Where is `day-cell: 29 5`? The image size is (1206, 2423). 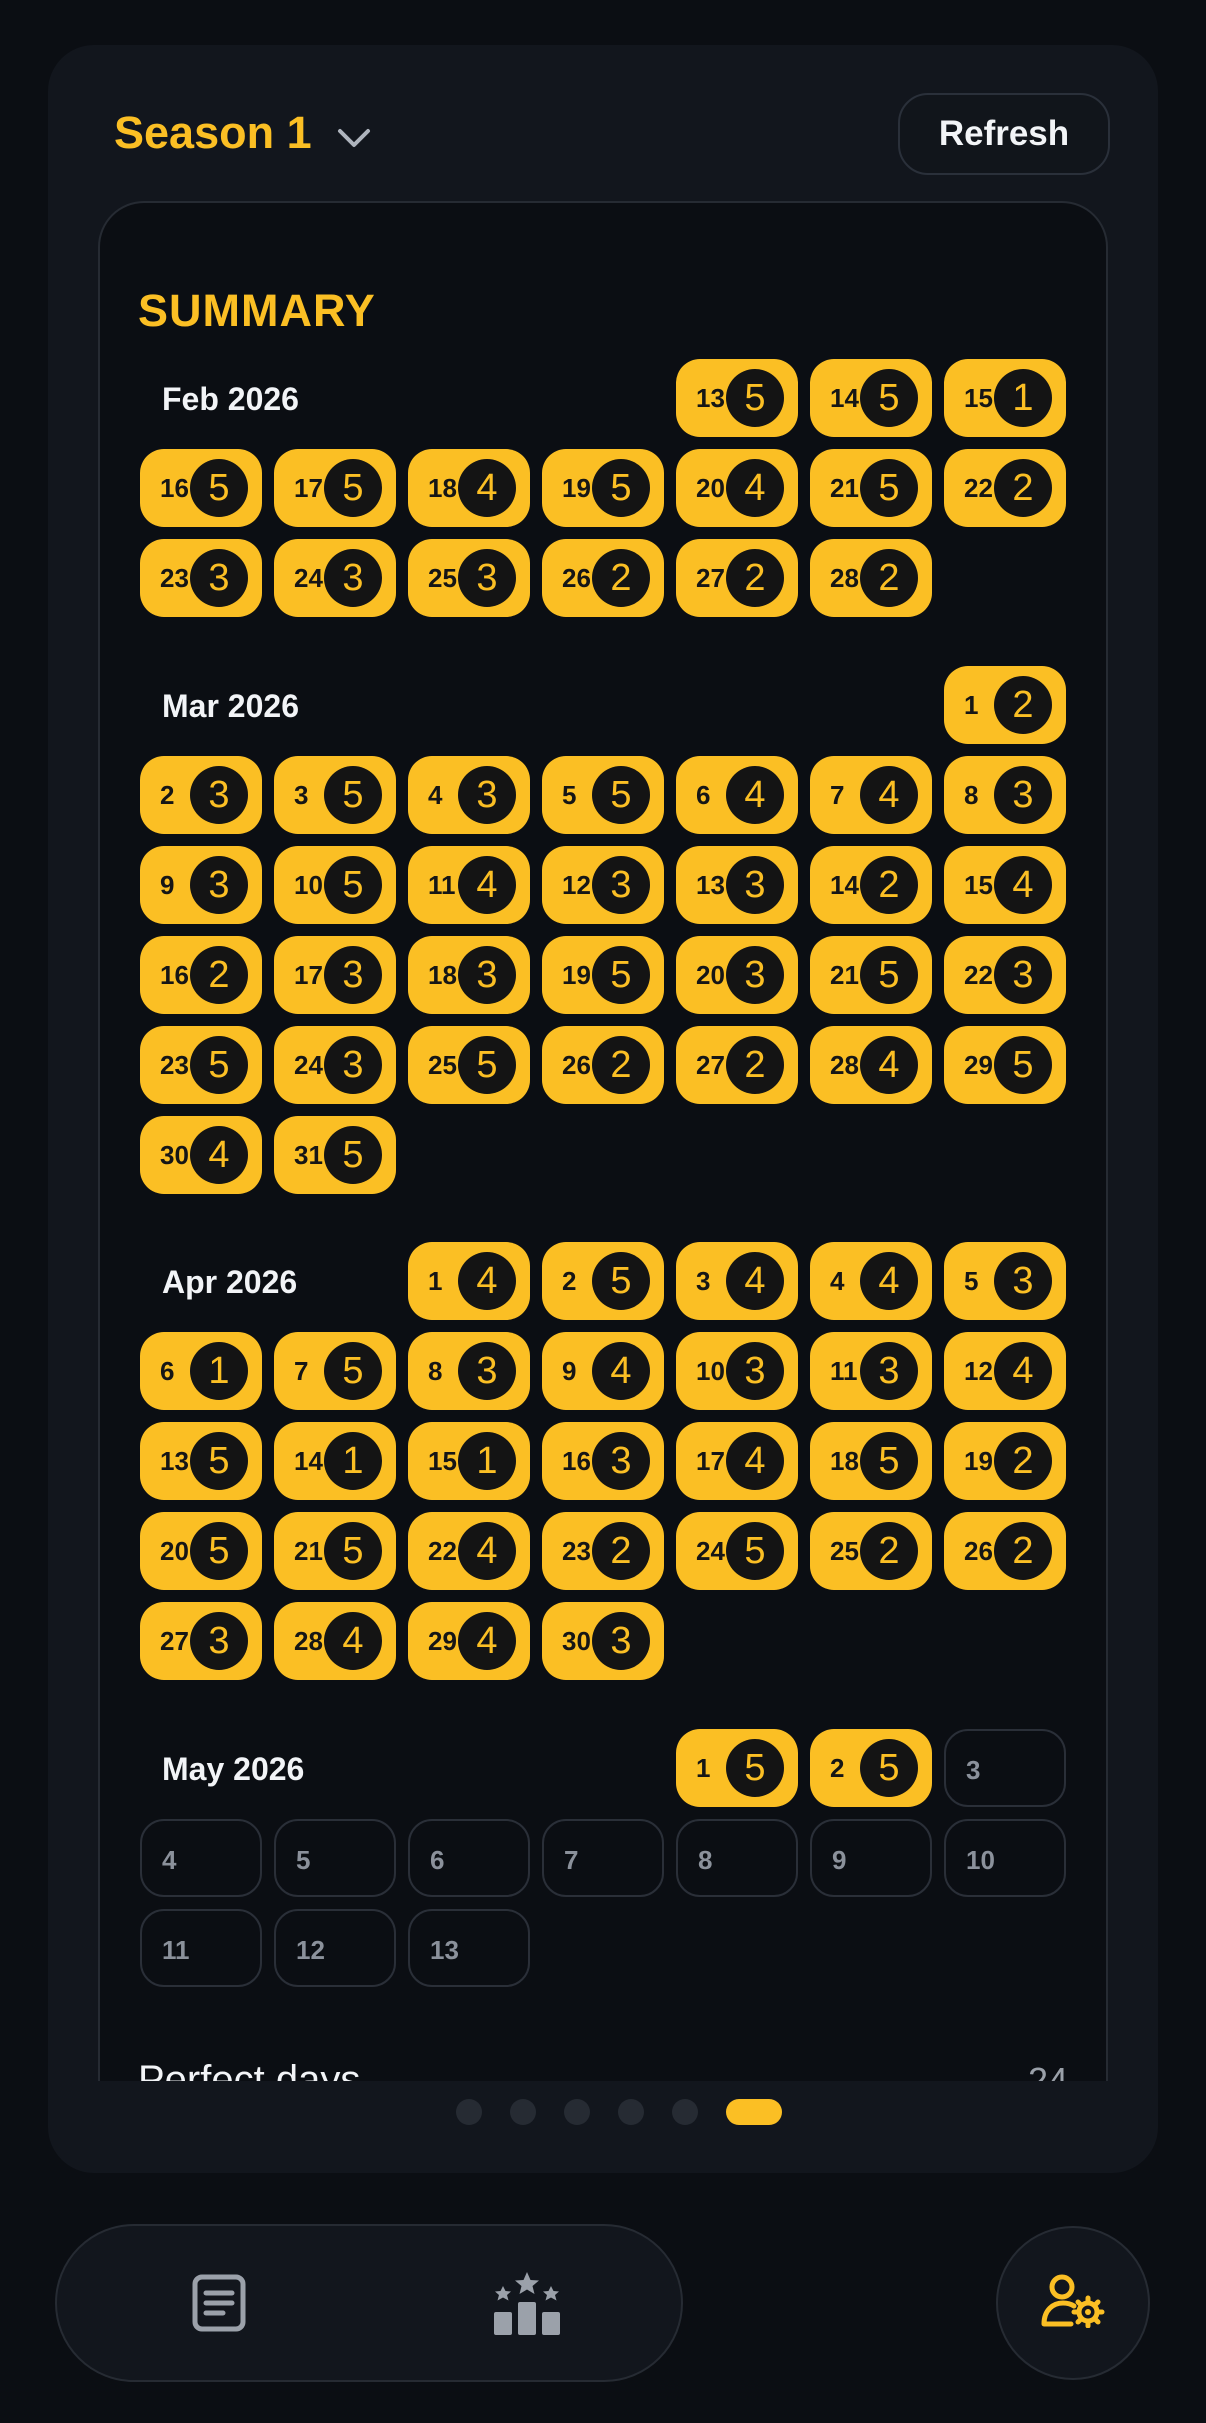
day-cell: 29 5 is located at coordinates (1005, 1065).